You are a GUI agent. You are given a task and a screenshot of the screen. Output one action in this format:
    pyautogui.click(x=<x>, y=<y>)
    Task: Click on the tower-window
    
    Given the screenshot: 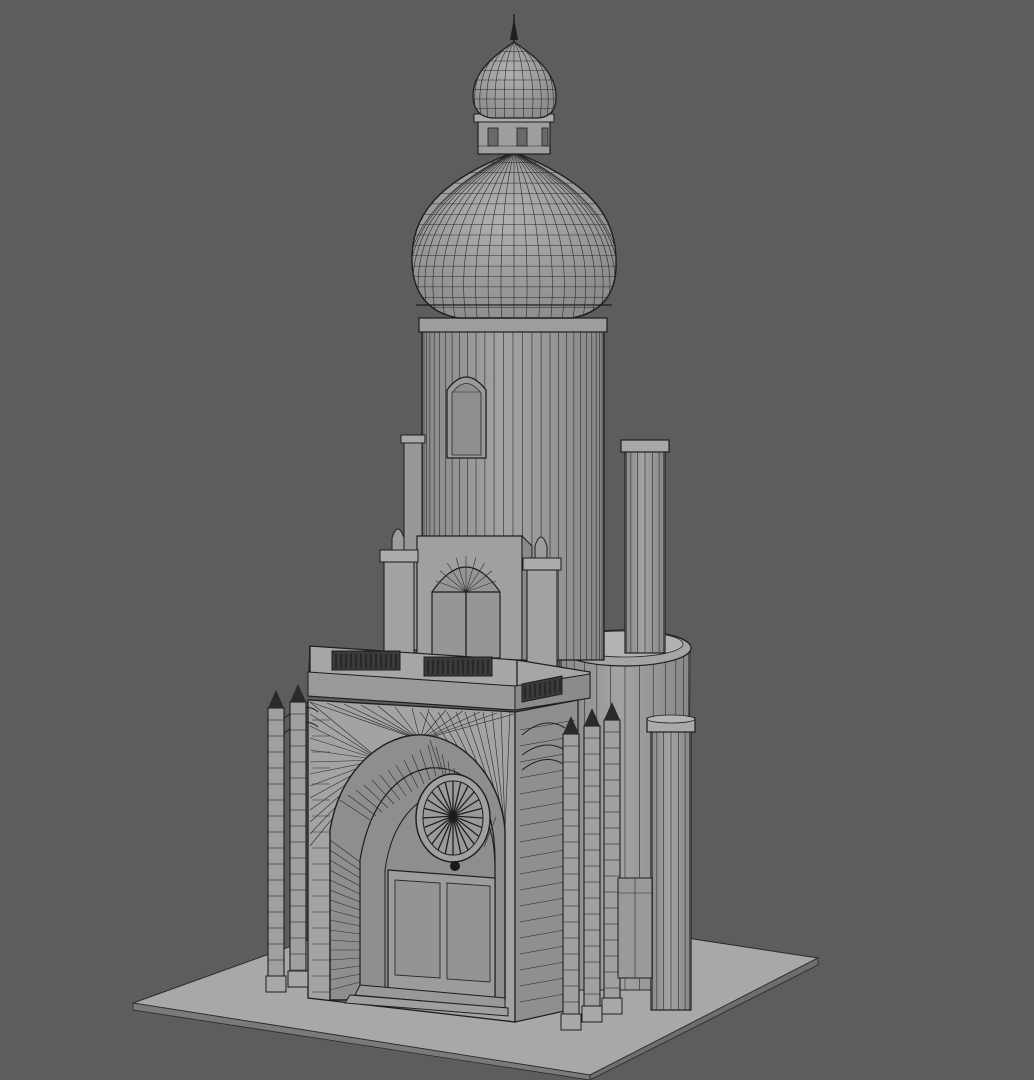 What is the action you would take?
    pyautogui.click(x=466, y=417)
    